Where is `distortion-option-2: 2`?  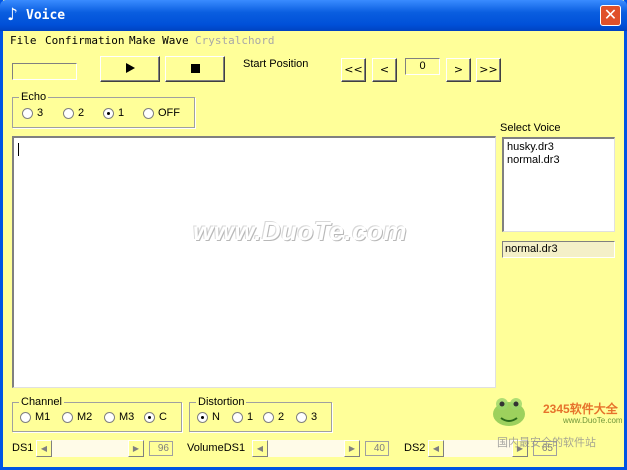
distortion-option-2: 2 is located at coordinates (273, 417).